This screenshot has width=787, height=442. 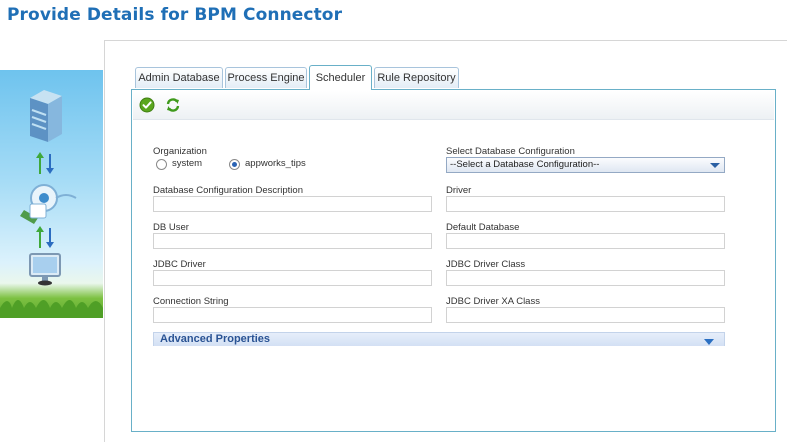 What do you see at coordinates (171, 227) in the screenshot?
I see `db-user-label: DB User` at bounding box center [171, 227].